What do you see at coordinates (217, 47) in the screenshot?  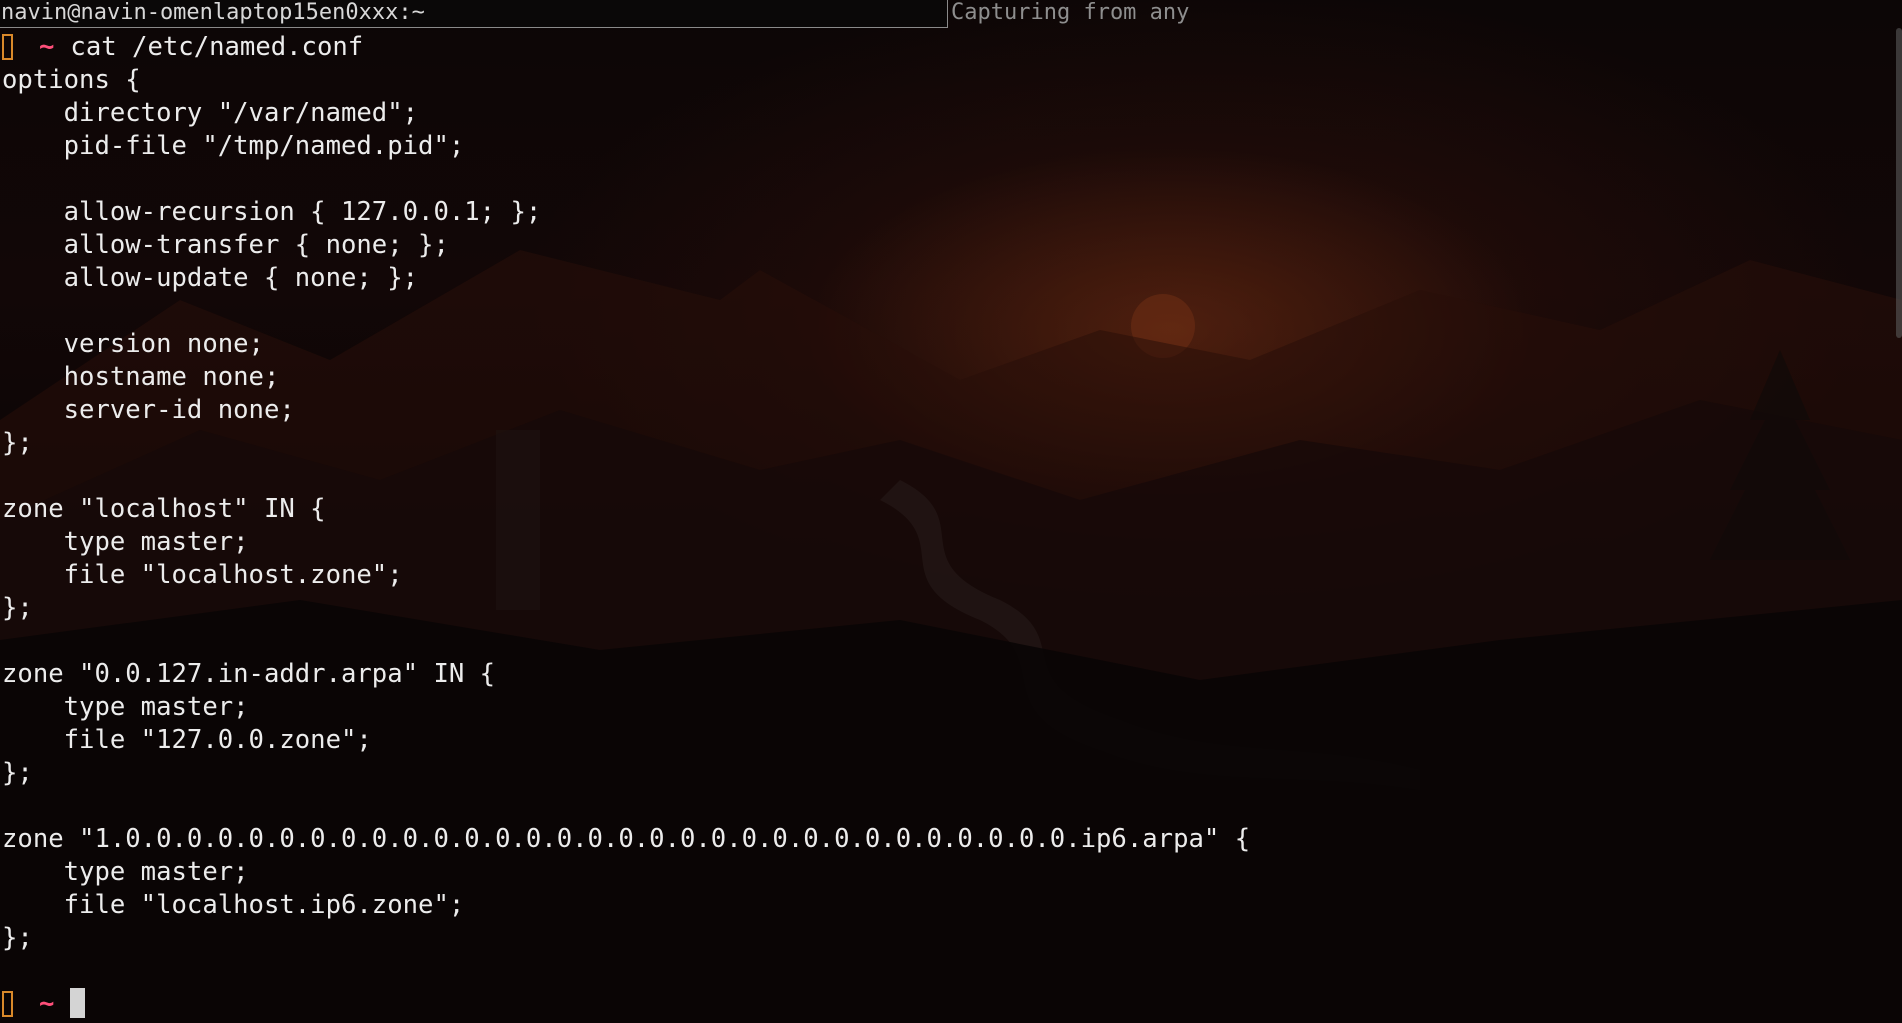 I see `command-text: cat /etc/named.conf` at bounding box center [217, 47].